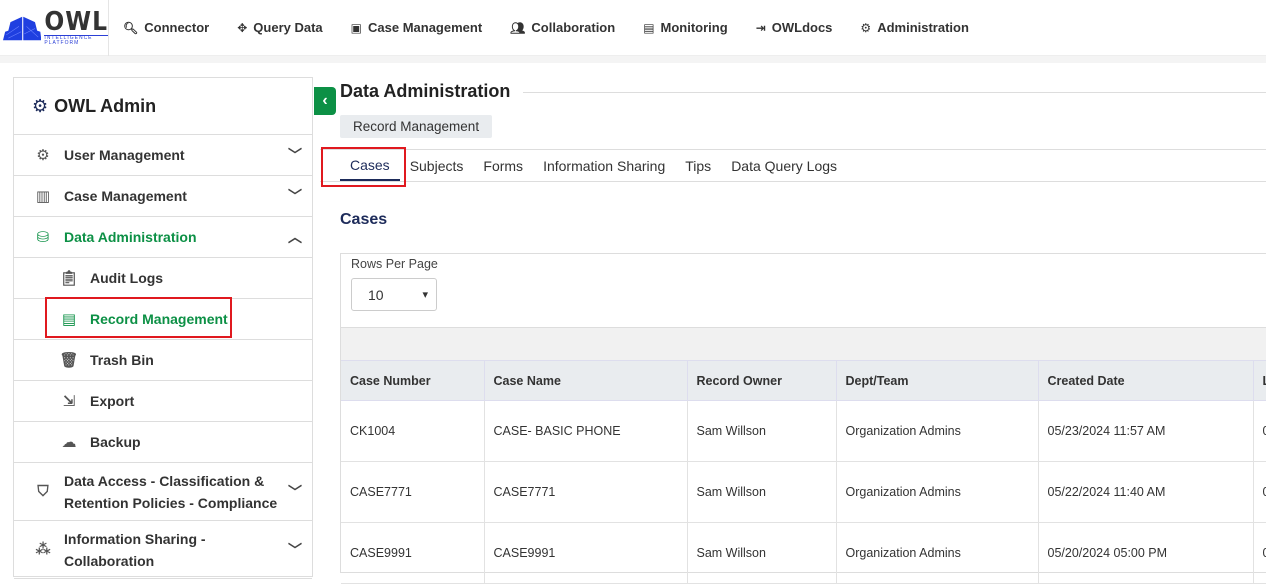 This screenshot has height=584, width=1266. I want to click on table-cell: 05/20/2024 05:00 PM, so click(1146, 553).